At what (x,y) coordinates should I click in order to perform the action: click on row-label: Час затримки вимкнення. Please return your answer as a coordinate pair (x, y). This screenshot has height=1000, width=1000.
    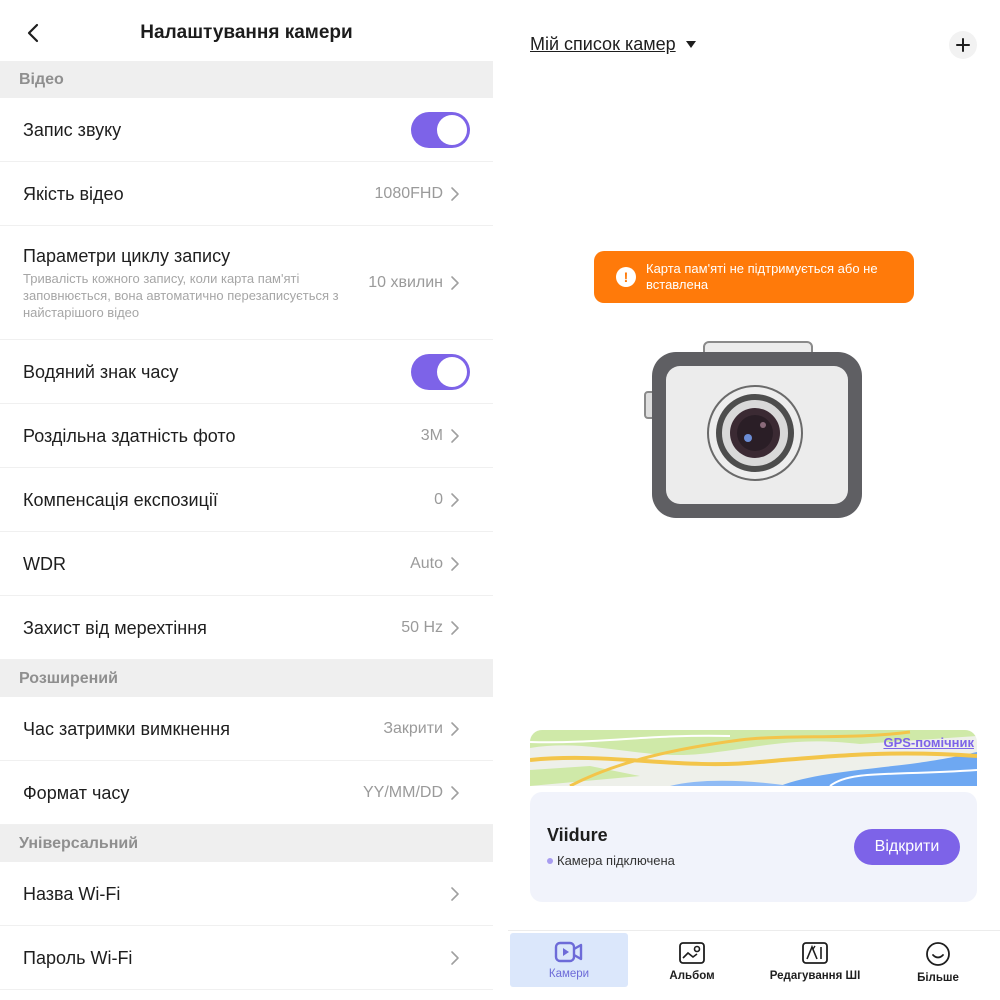
    Looking at the image, I should click on (126, 729).